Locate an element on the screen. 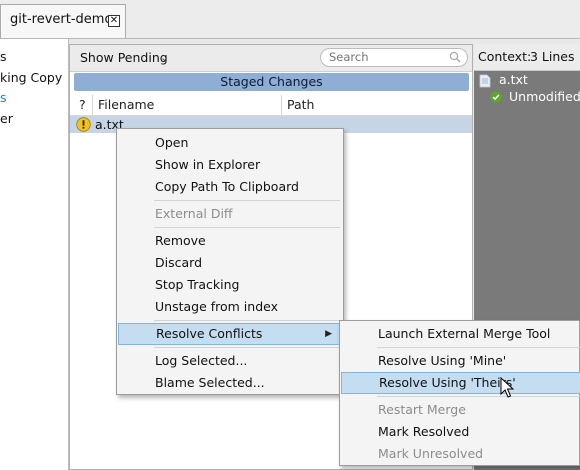 The width and height of the screenshot is (580, 470). submenu-arrow-icon: ▶ is located at coordinates (328, 334).